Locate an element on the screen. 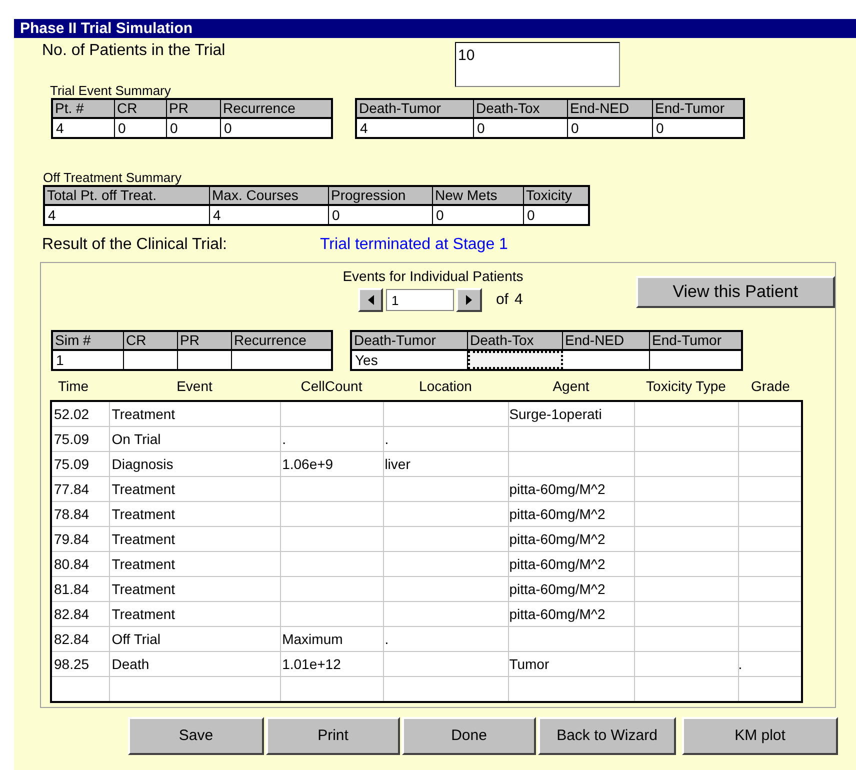  button: Print is located at coordinates (333, 736).